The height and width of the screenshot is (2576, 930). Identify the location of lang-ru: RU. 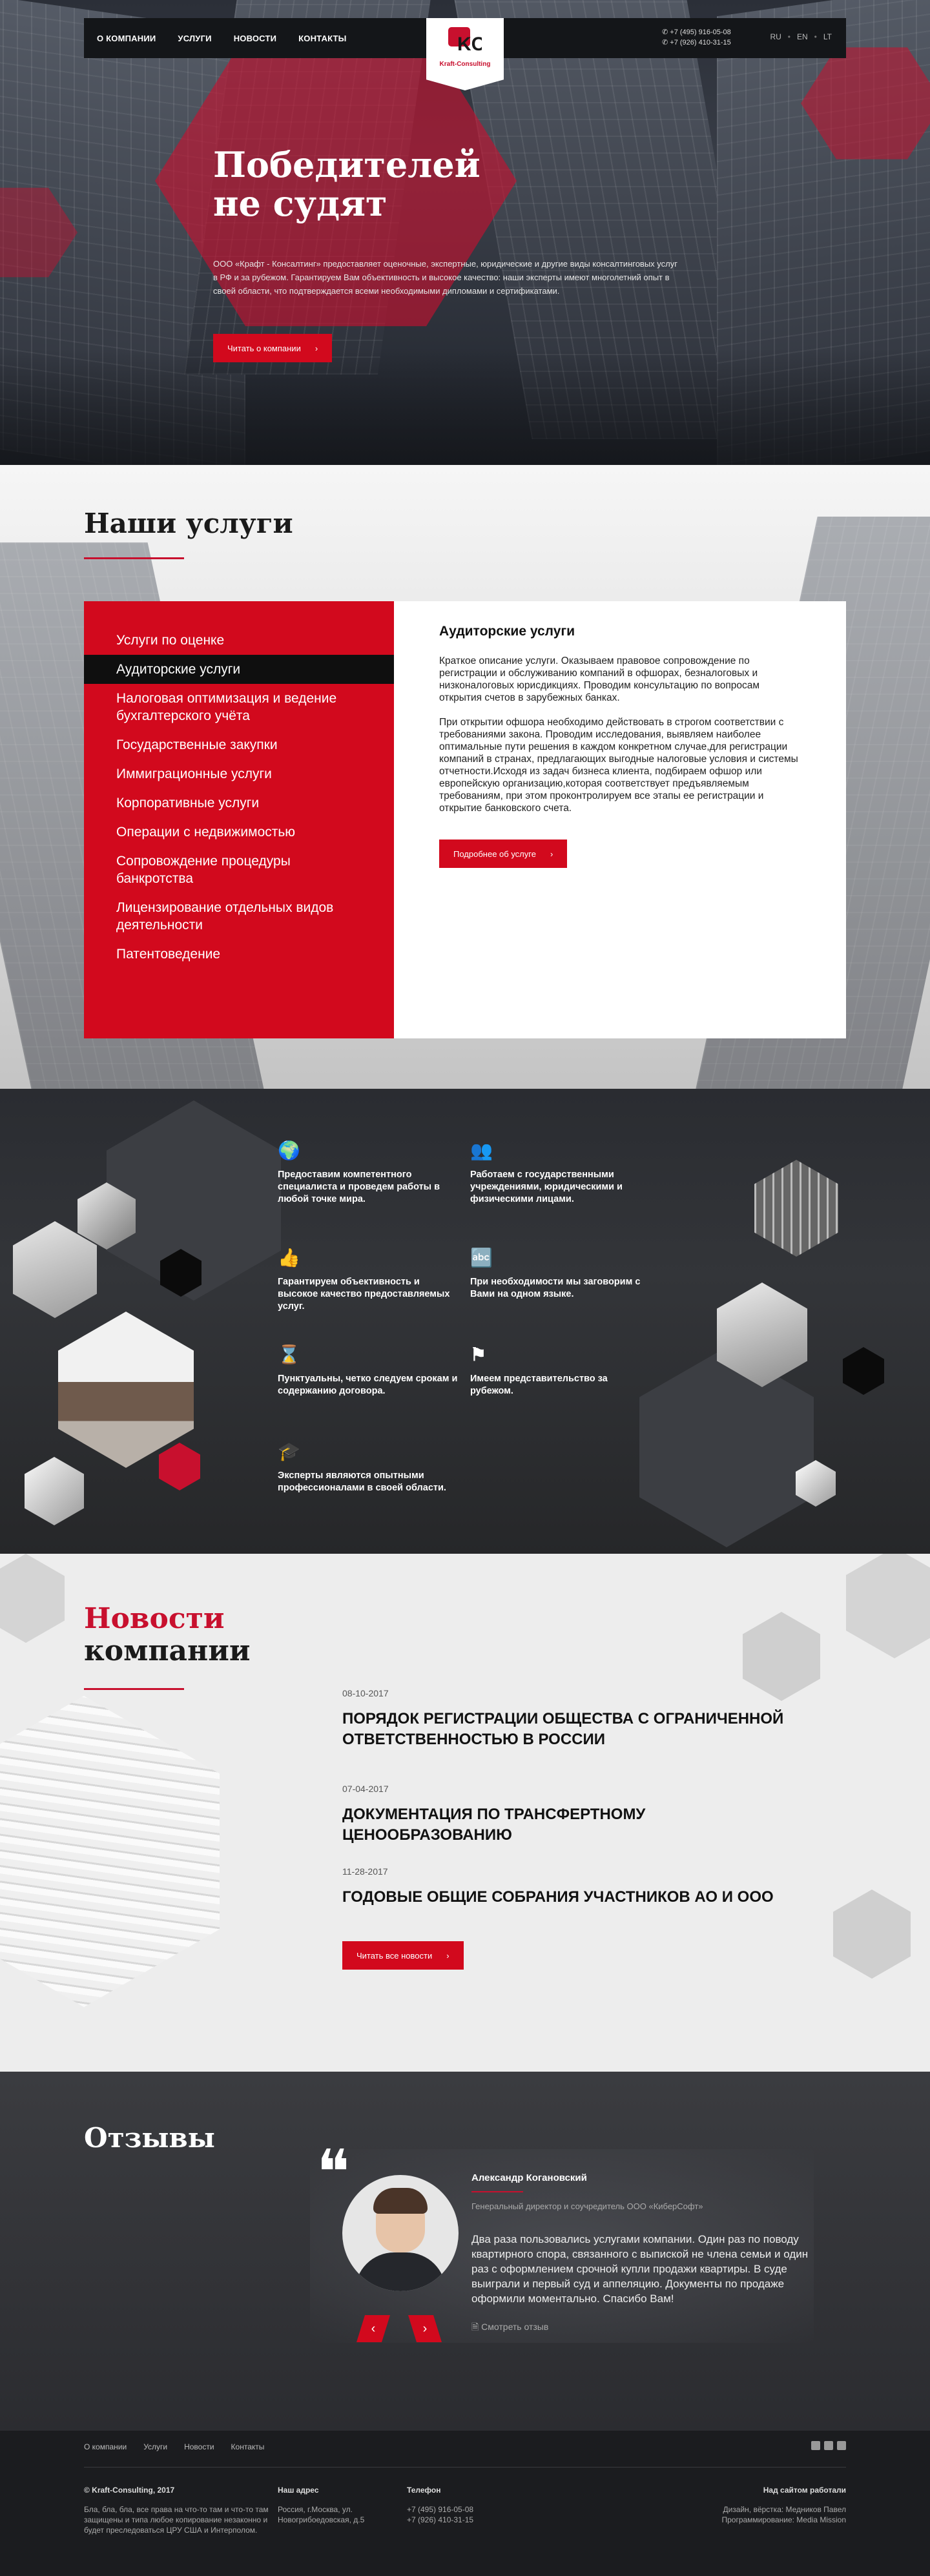
(775, 36).